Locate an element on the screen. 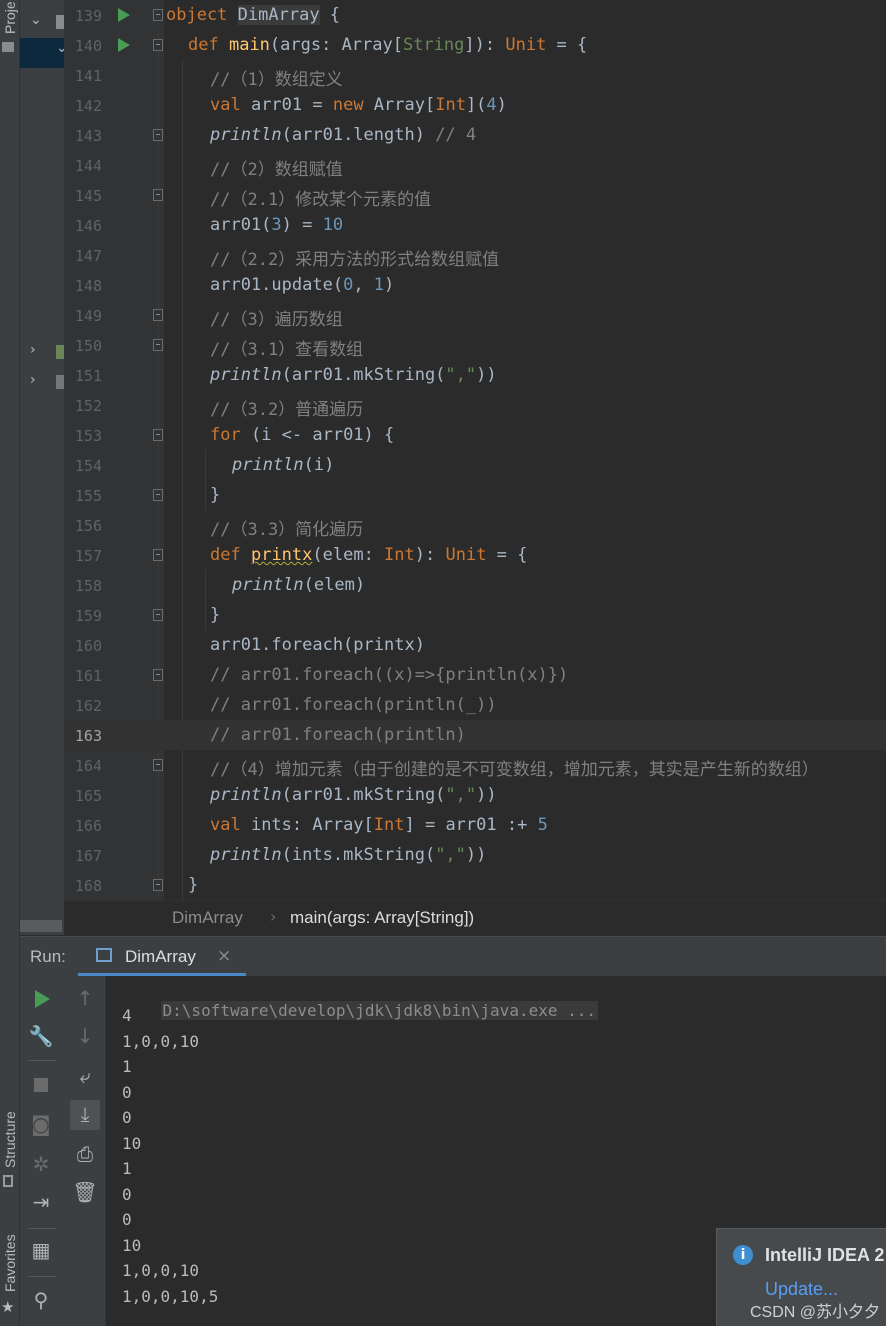 This screenshot has width=886, height=1326. code-line: 157 def printx(elem: Int): Unit = { is located at coordinates (475, 555).